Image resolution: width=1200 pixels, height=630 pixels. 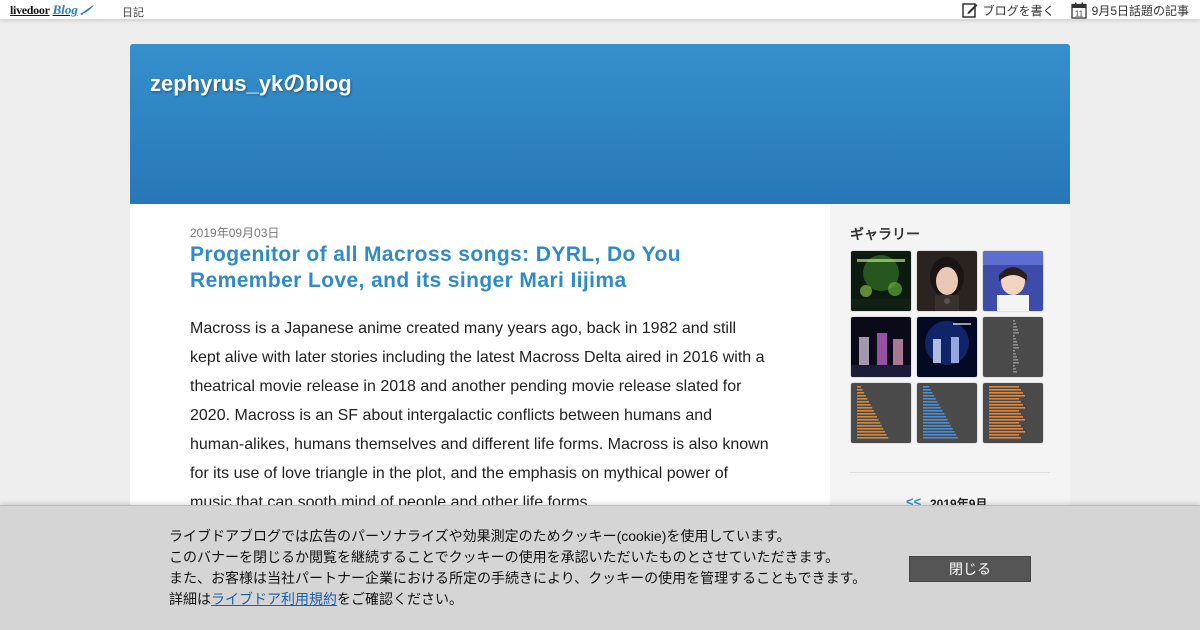 I want to click on gallery-thumb-6-image, so click(x=1013, y=347).